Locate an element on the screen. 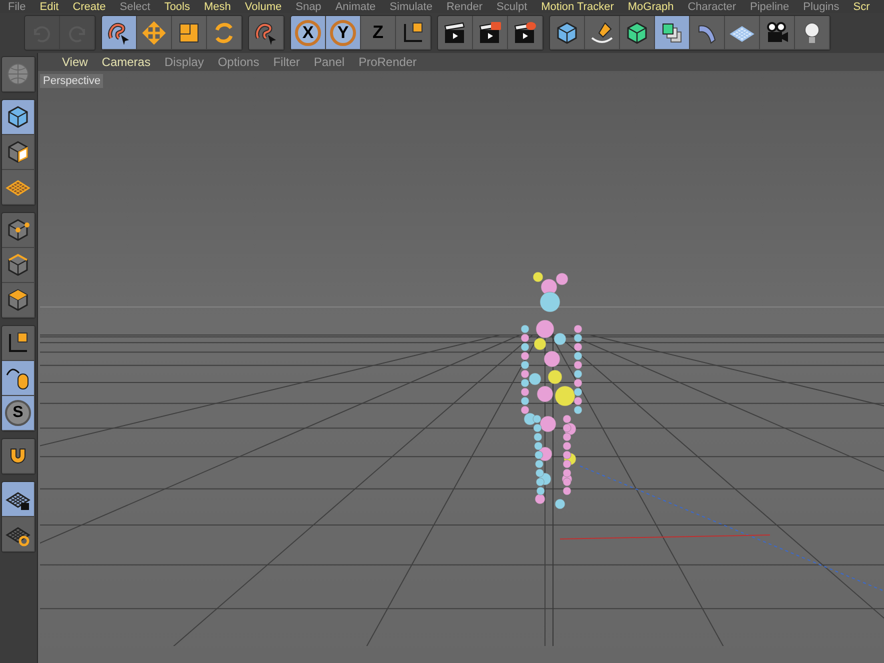 This screenshot has height=663, width=884. axis-letter: Y is located at coordinates (343, 33).